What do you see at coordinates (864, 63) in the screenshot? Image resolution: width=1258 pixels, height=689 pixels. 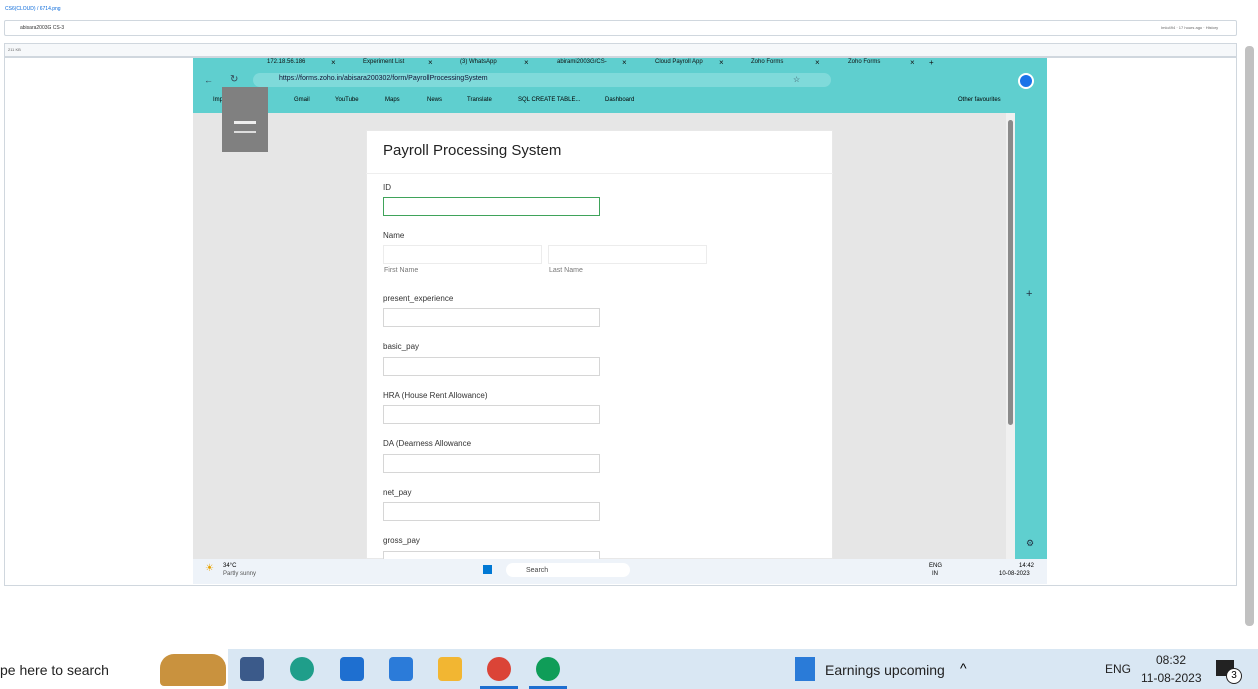 I see `tab-7: Zoho Forms` at bounding box center [864, 63].